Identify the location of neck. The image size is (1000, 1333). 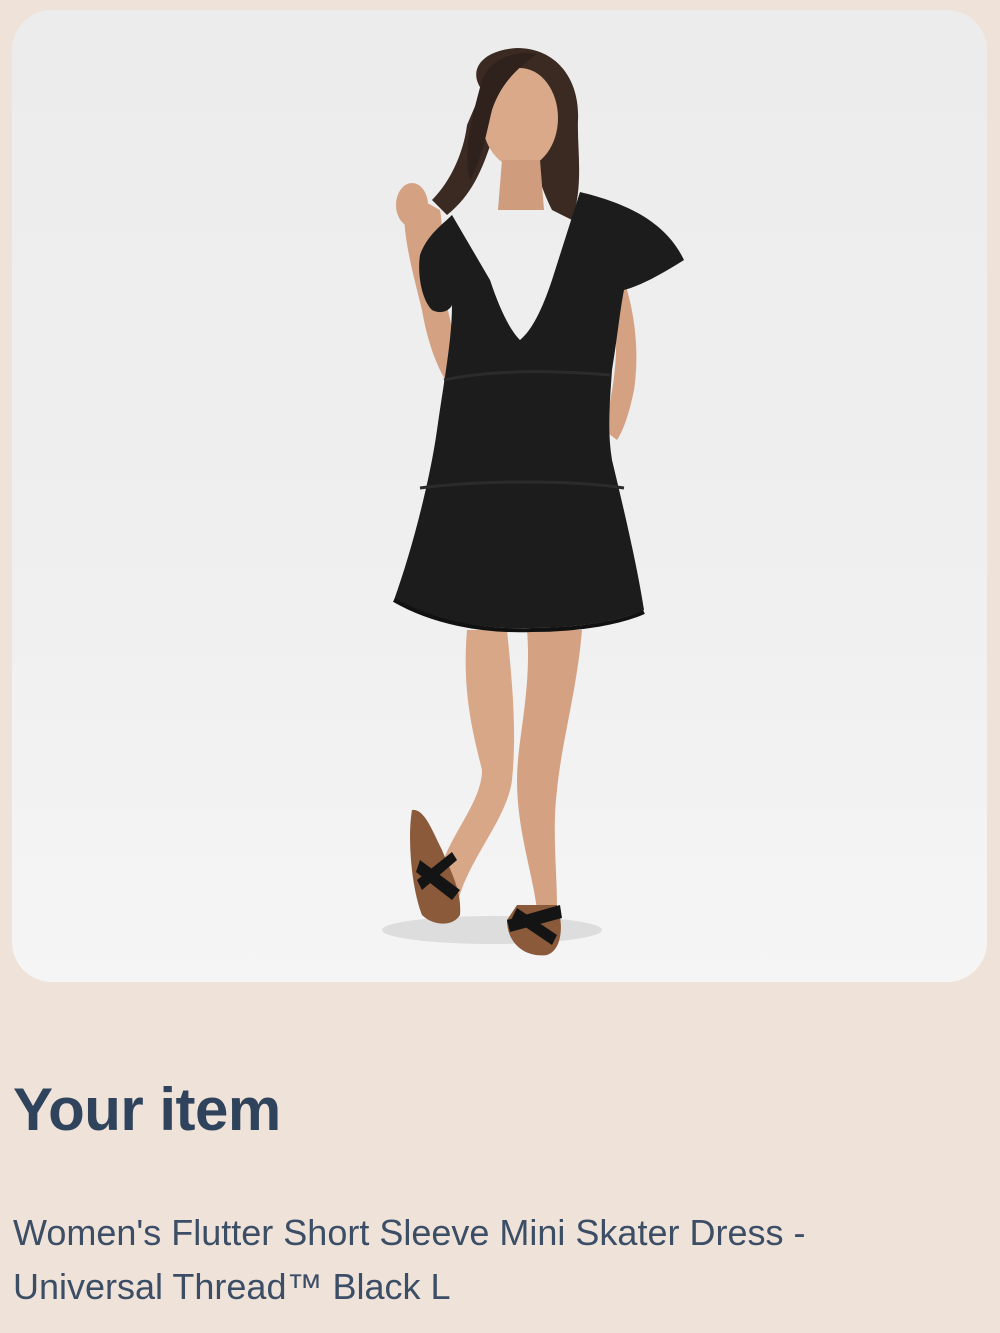
(521, 185).